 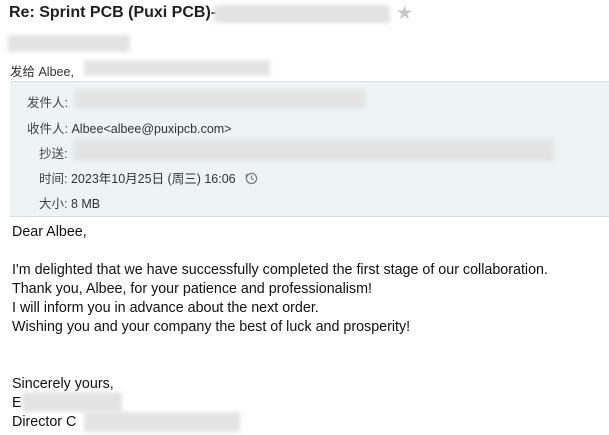 I want to click on subject-bar: Re: Sprint PCB (Puxi PCB)- ★, so click(x=304, y=13).